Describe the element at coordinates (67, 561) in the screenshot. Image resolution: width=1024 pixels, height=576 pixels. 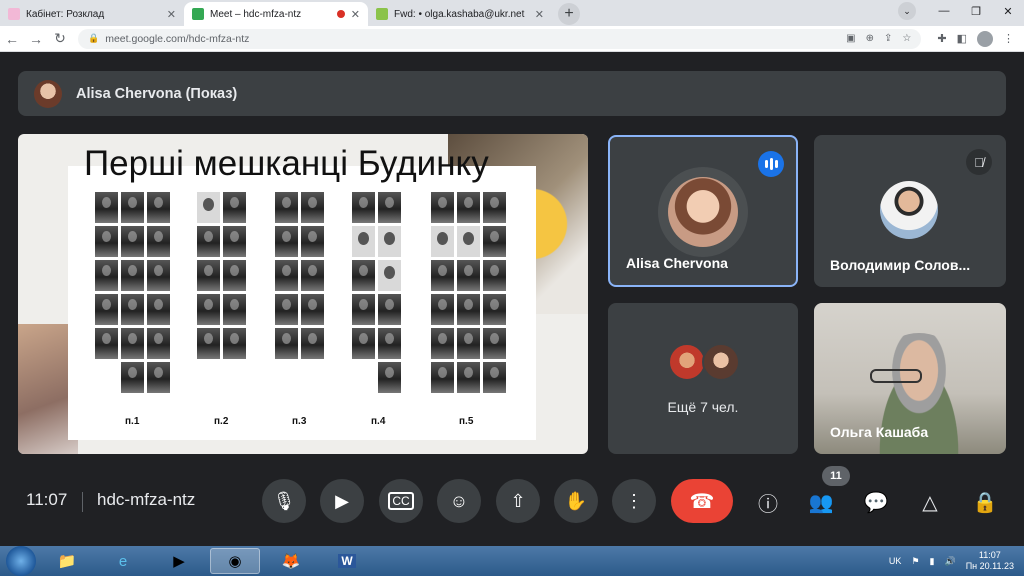
I see `taskbar-explorer: 📁` at that location.